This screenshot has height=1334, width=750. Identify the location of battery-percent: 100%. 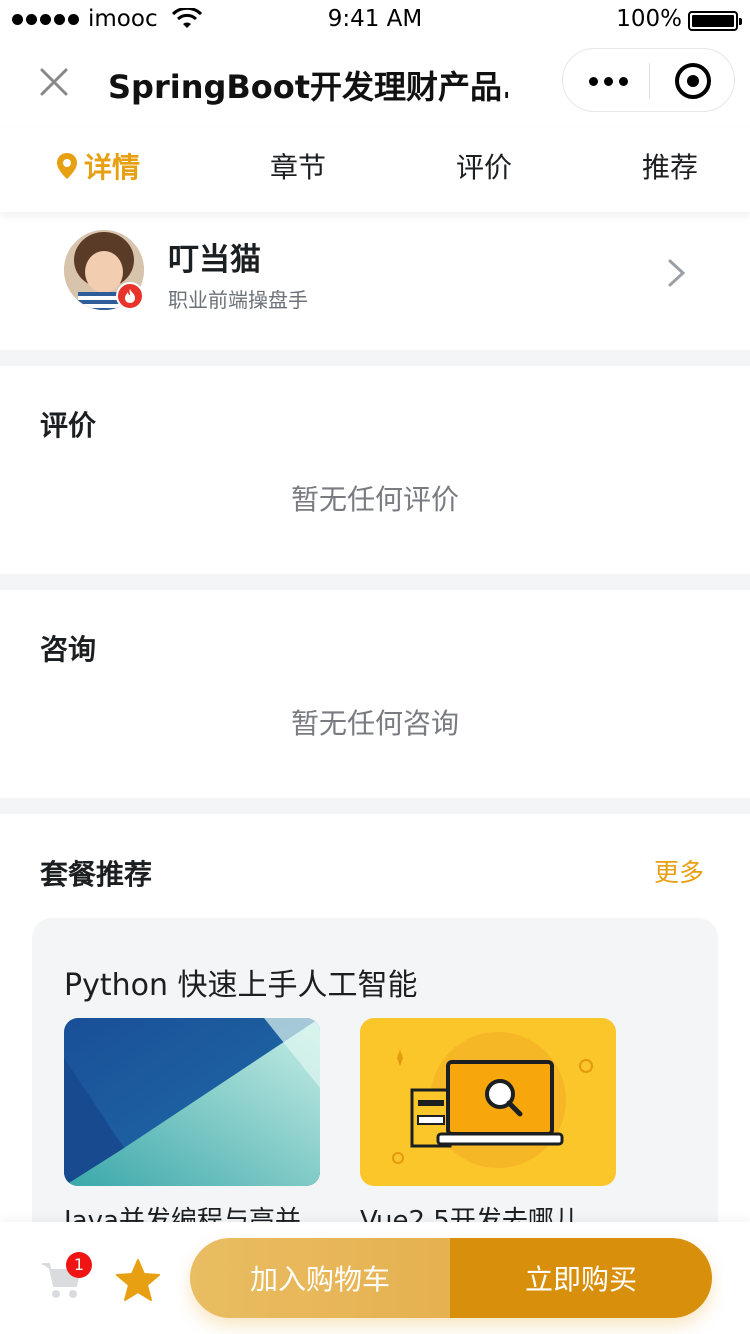
(649, 19).